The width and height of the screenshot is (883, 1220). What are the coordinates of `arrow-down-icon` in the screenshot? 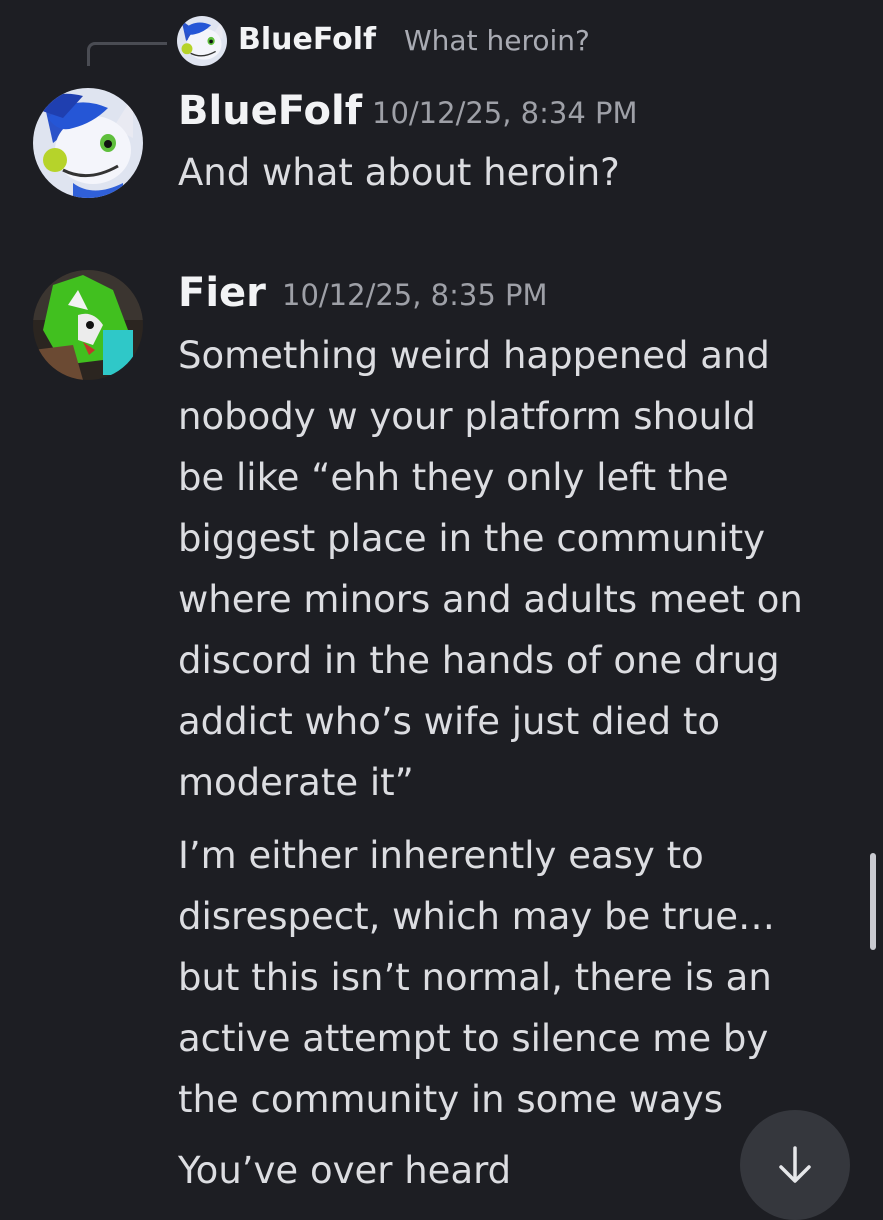 It's located at (795, 1164).